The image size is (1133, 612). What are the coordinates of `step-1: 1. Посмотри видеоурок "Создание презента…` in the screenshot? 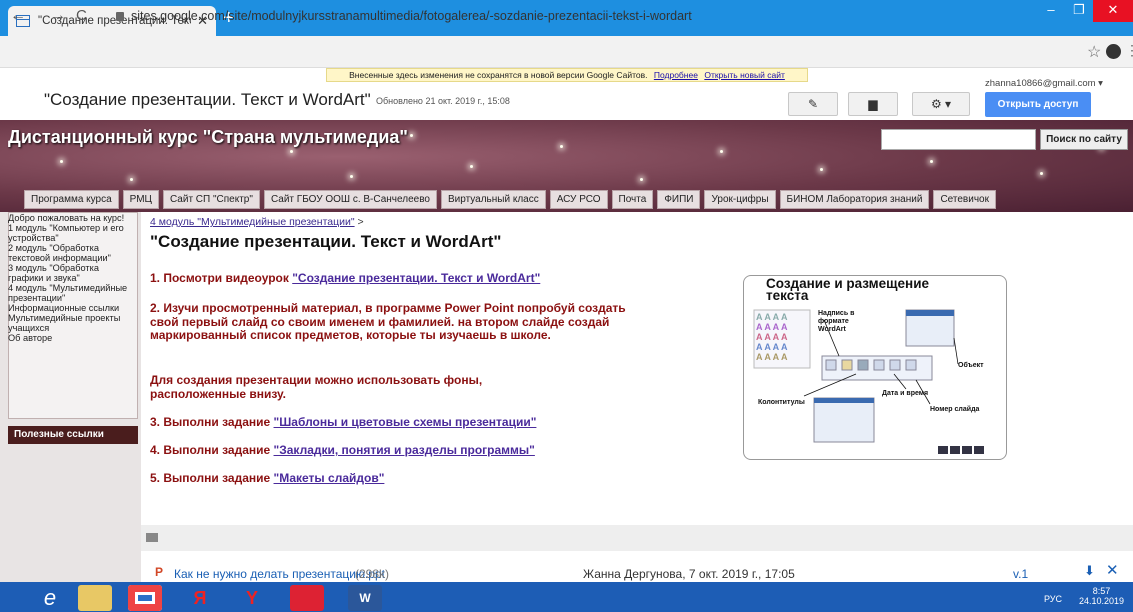 It's located at (345, 278).